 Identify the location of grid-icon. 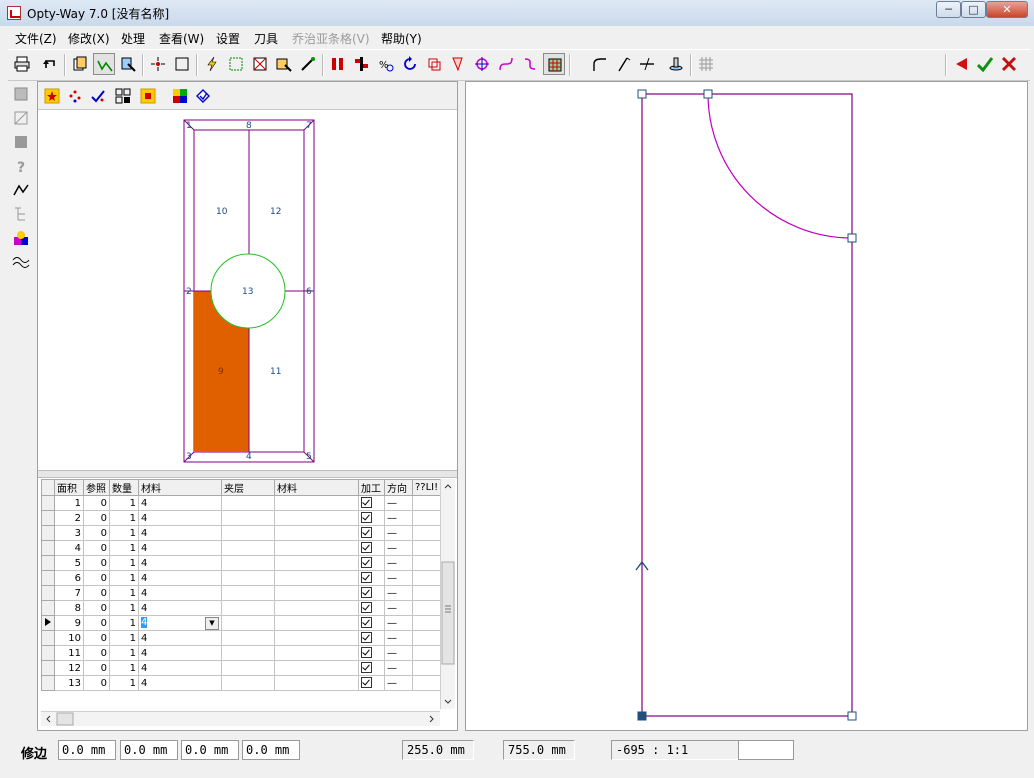
(706, 64).